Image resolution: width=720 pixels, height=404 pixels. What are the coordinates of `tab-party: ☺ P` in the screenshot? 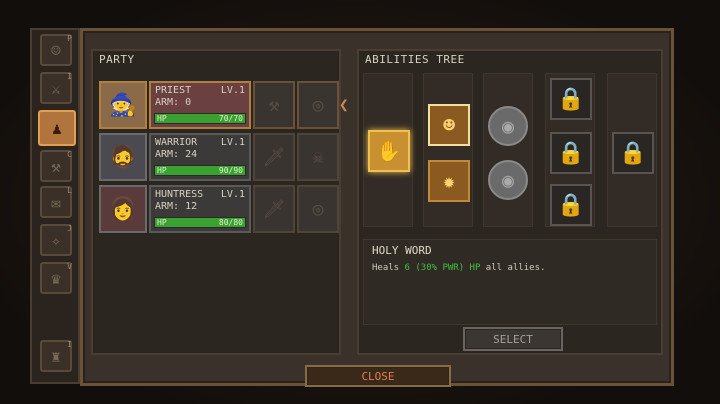 It's located at (56, 50).